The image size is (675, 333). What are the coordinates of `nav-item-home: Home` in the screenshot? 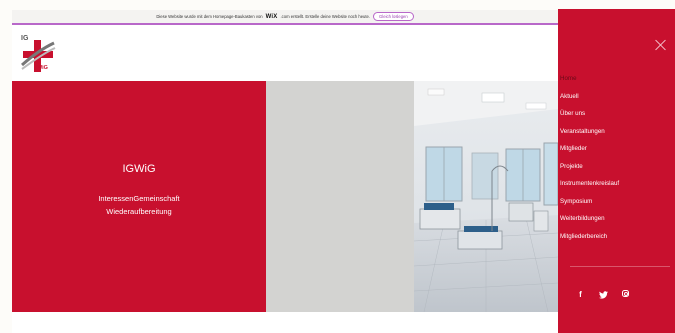 It's located at (589, 79).